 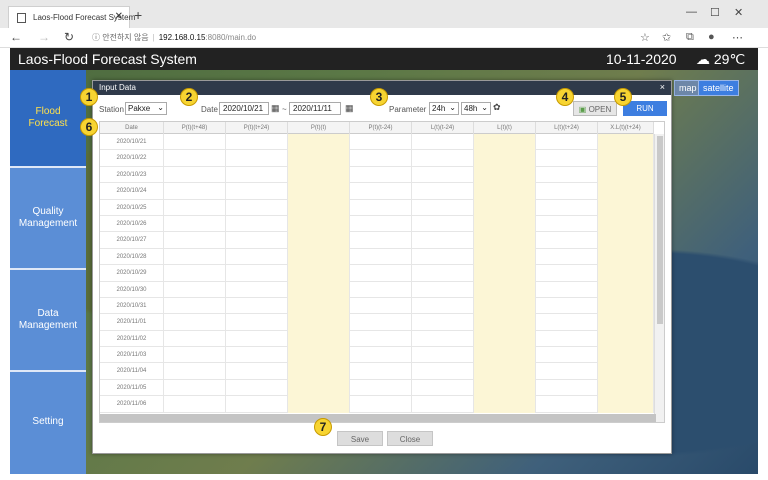 I want to click on date-cell: 2020/10/22, so click(x=132, y=158).